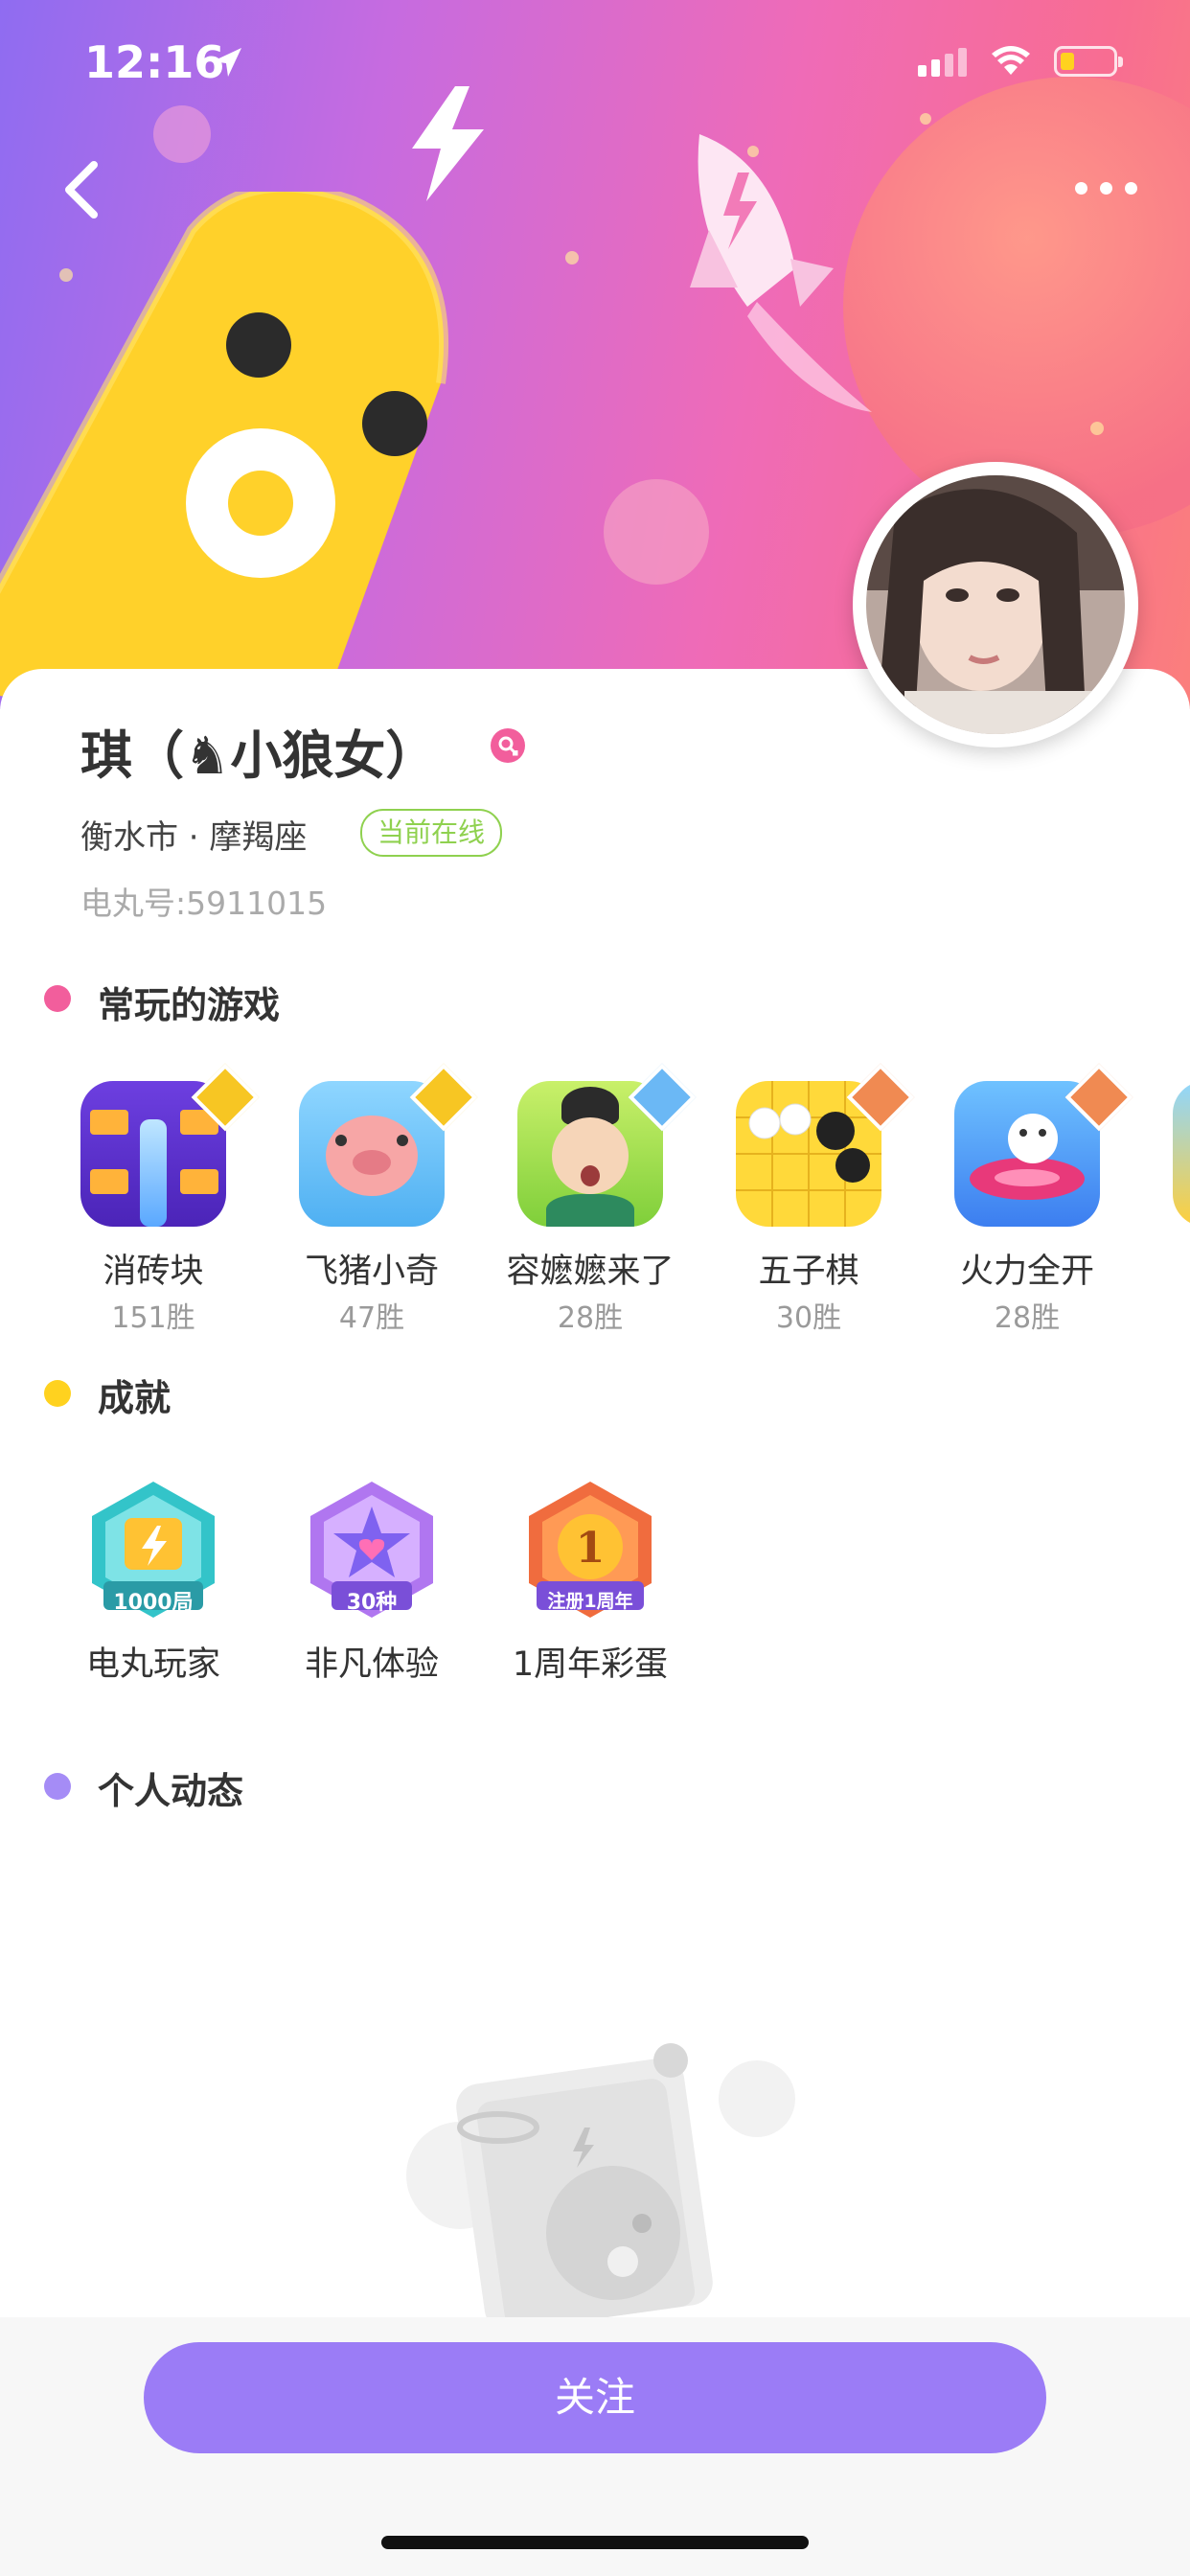 This screenshot has width=1190, height=2576. Describe the element at coordinates (809, 1202) in the screenshot. I see `game-item: 五子棋 30胜` at that location.